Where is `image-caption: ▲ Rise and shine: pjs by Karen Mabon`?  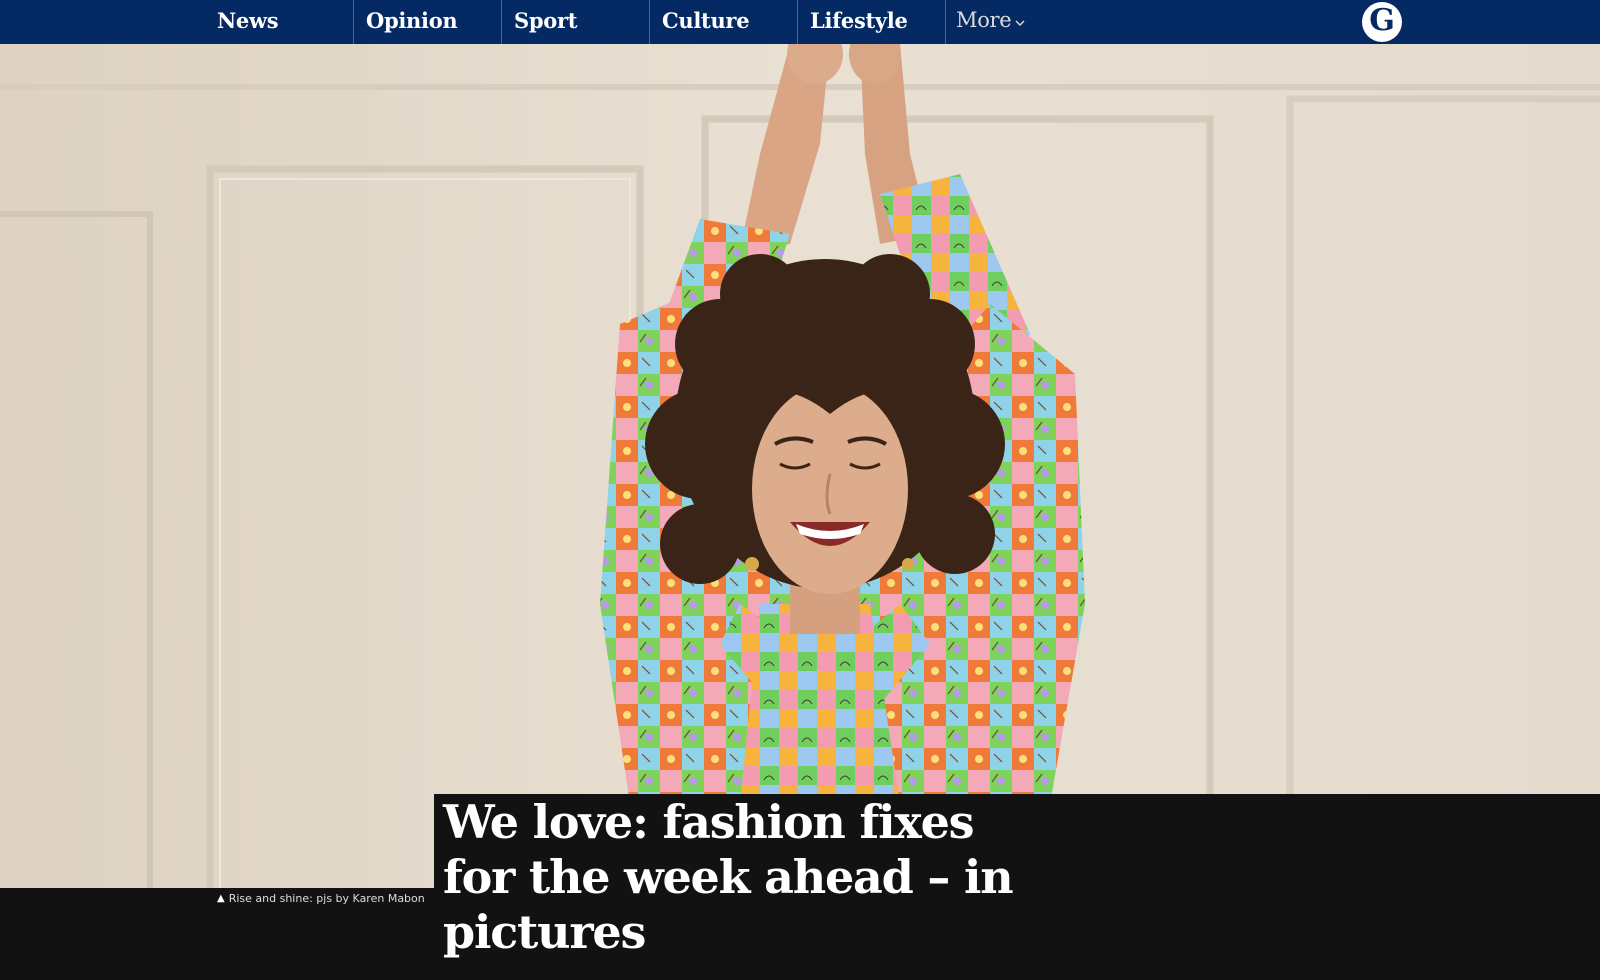 image-caption: ▲ Rise and shine: pjs by Karen Mabon is located at coordinates (321, 898).